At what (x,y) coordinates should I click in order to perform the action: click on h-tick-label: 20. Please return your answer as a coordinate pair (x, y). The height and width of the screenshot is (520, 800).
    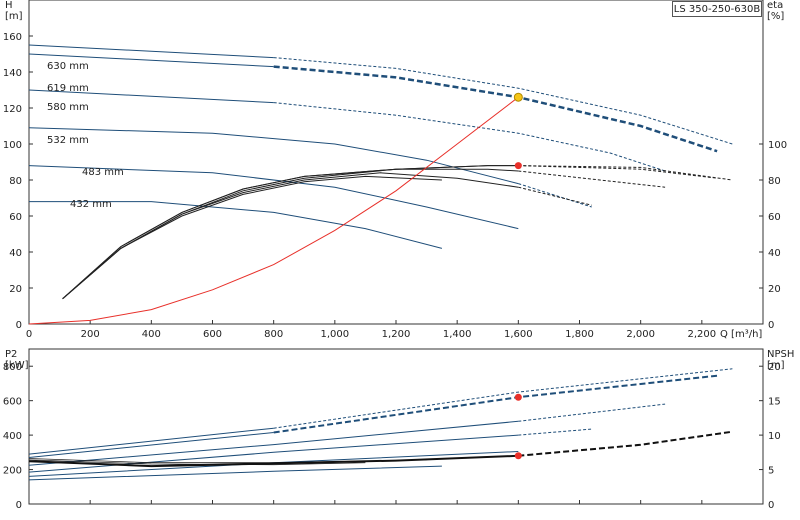
    Looking at the image, I should click on (15, 289).